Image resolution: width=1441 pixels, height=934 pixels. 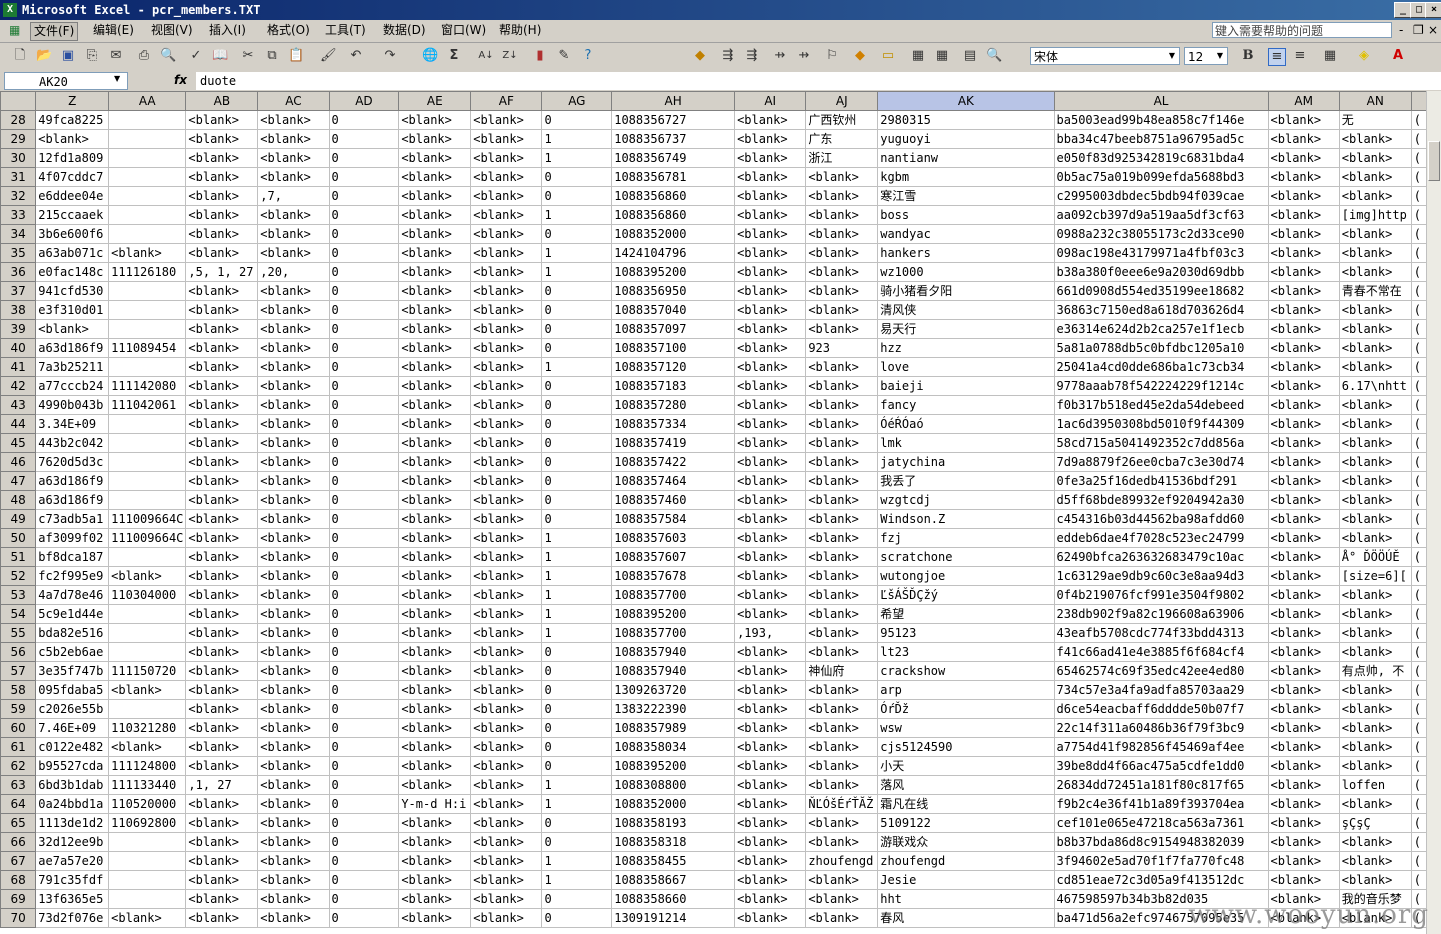 What do you see at coordinates (966, 177) in the screenshot?
I see `cell: kgbm` at bounding box center [966, 177].